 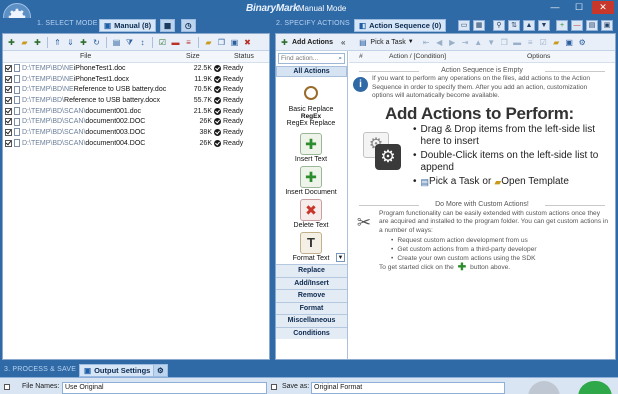 What do you see at coordinates (85, 56) in the screenshot?
I see `col-file: File` at bounding box center [85, 56].